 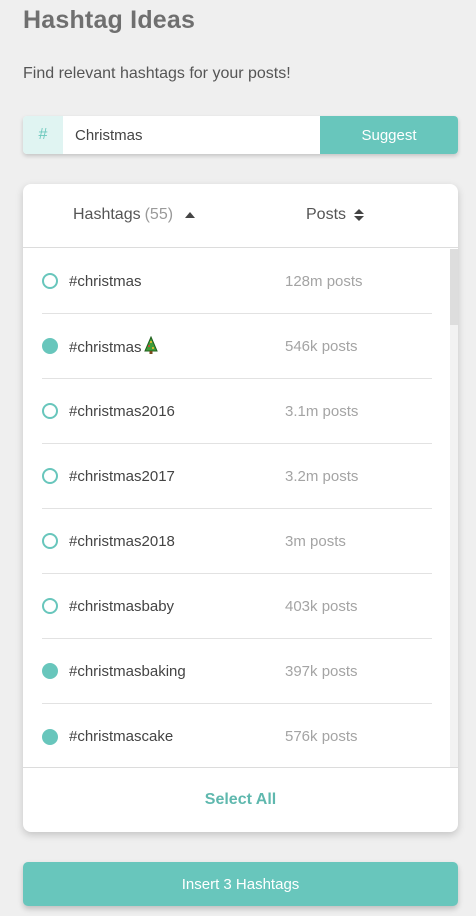 I want to click on list-item: #christmas2017 3.2m posts, so click(x=237, y=476).